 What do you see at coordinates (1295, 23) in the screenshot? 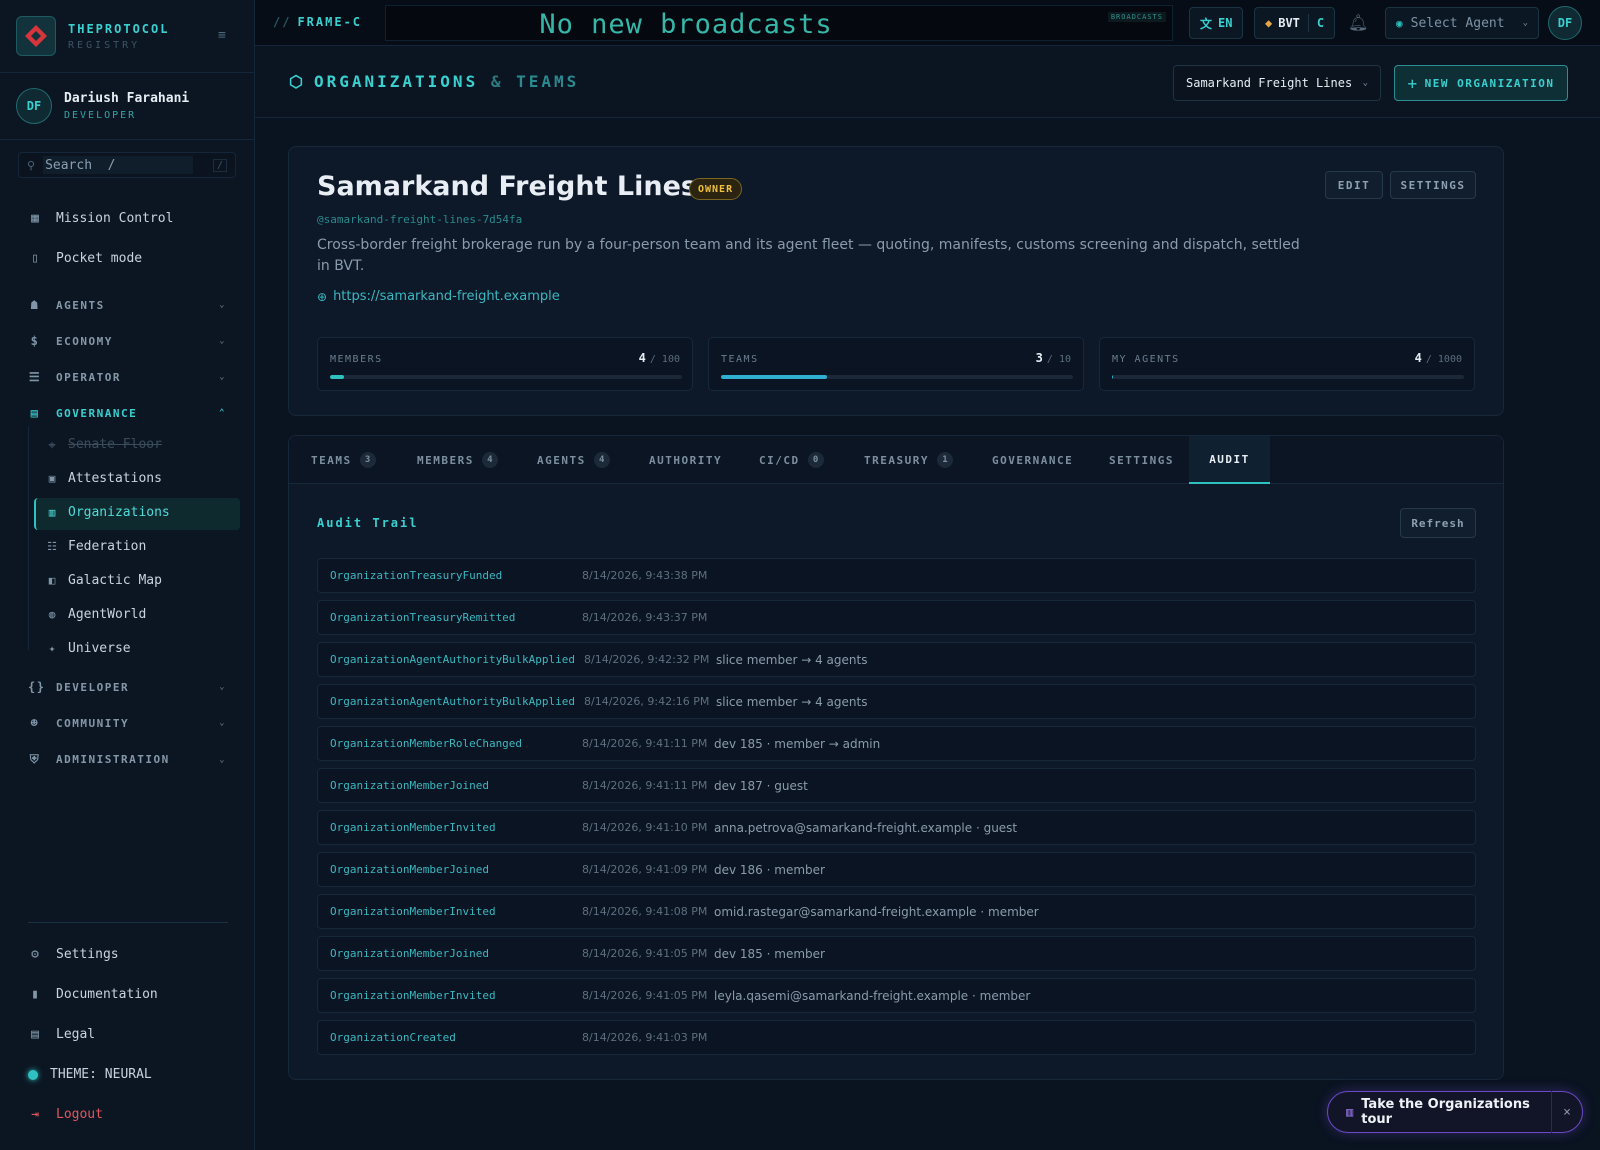
I see `currency-chip: ◆ BVT C` at bounding box center [1295, 23].